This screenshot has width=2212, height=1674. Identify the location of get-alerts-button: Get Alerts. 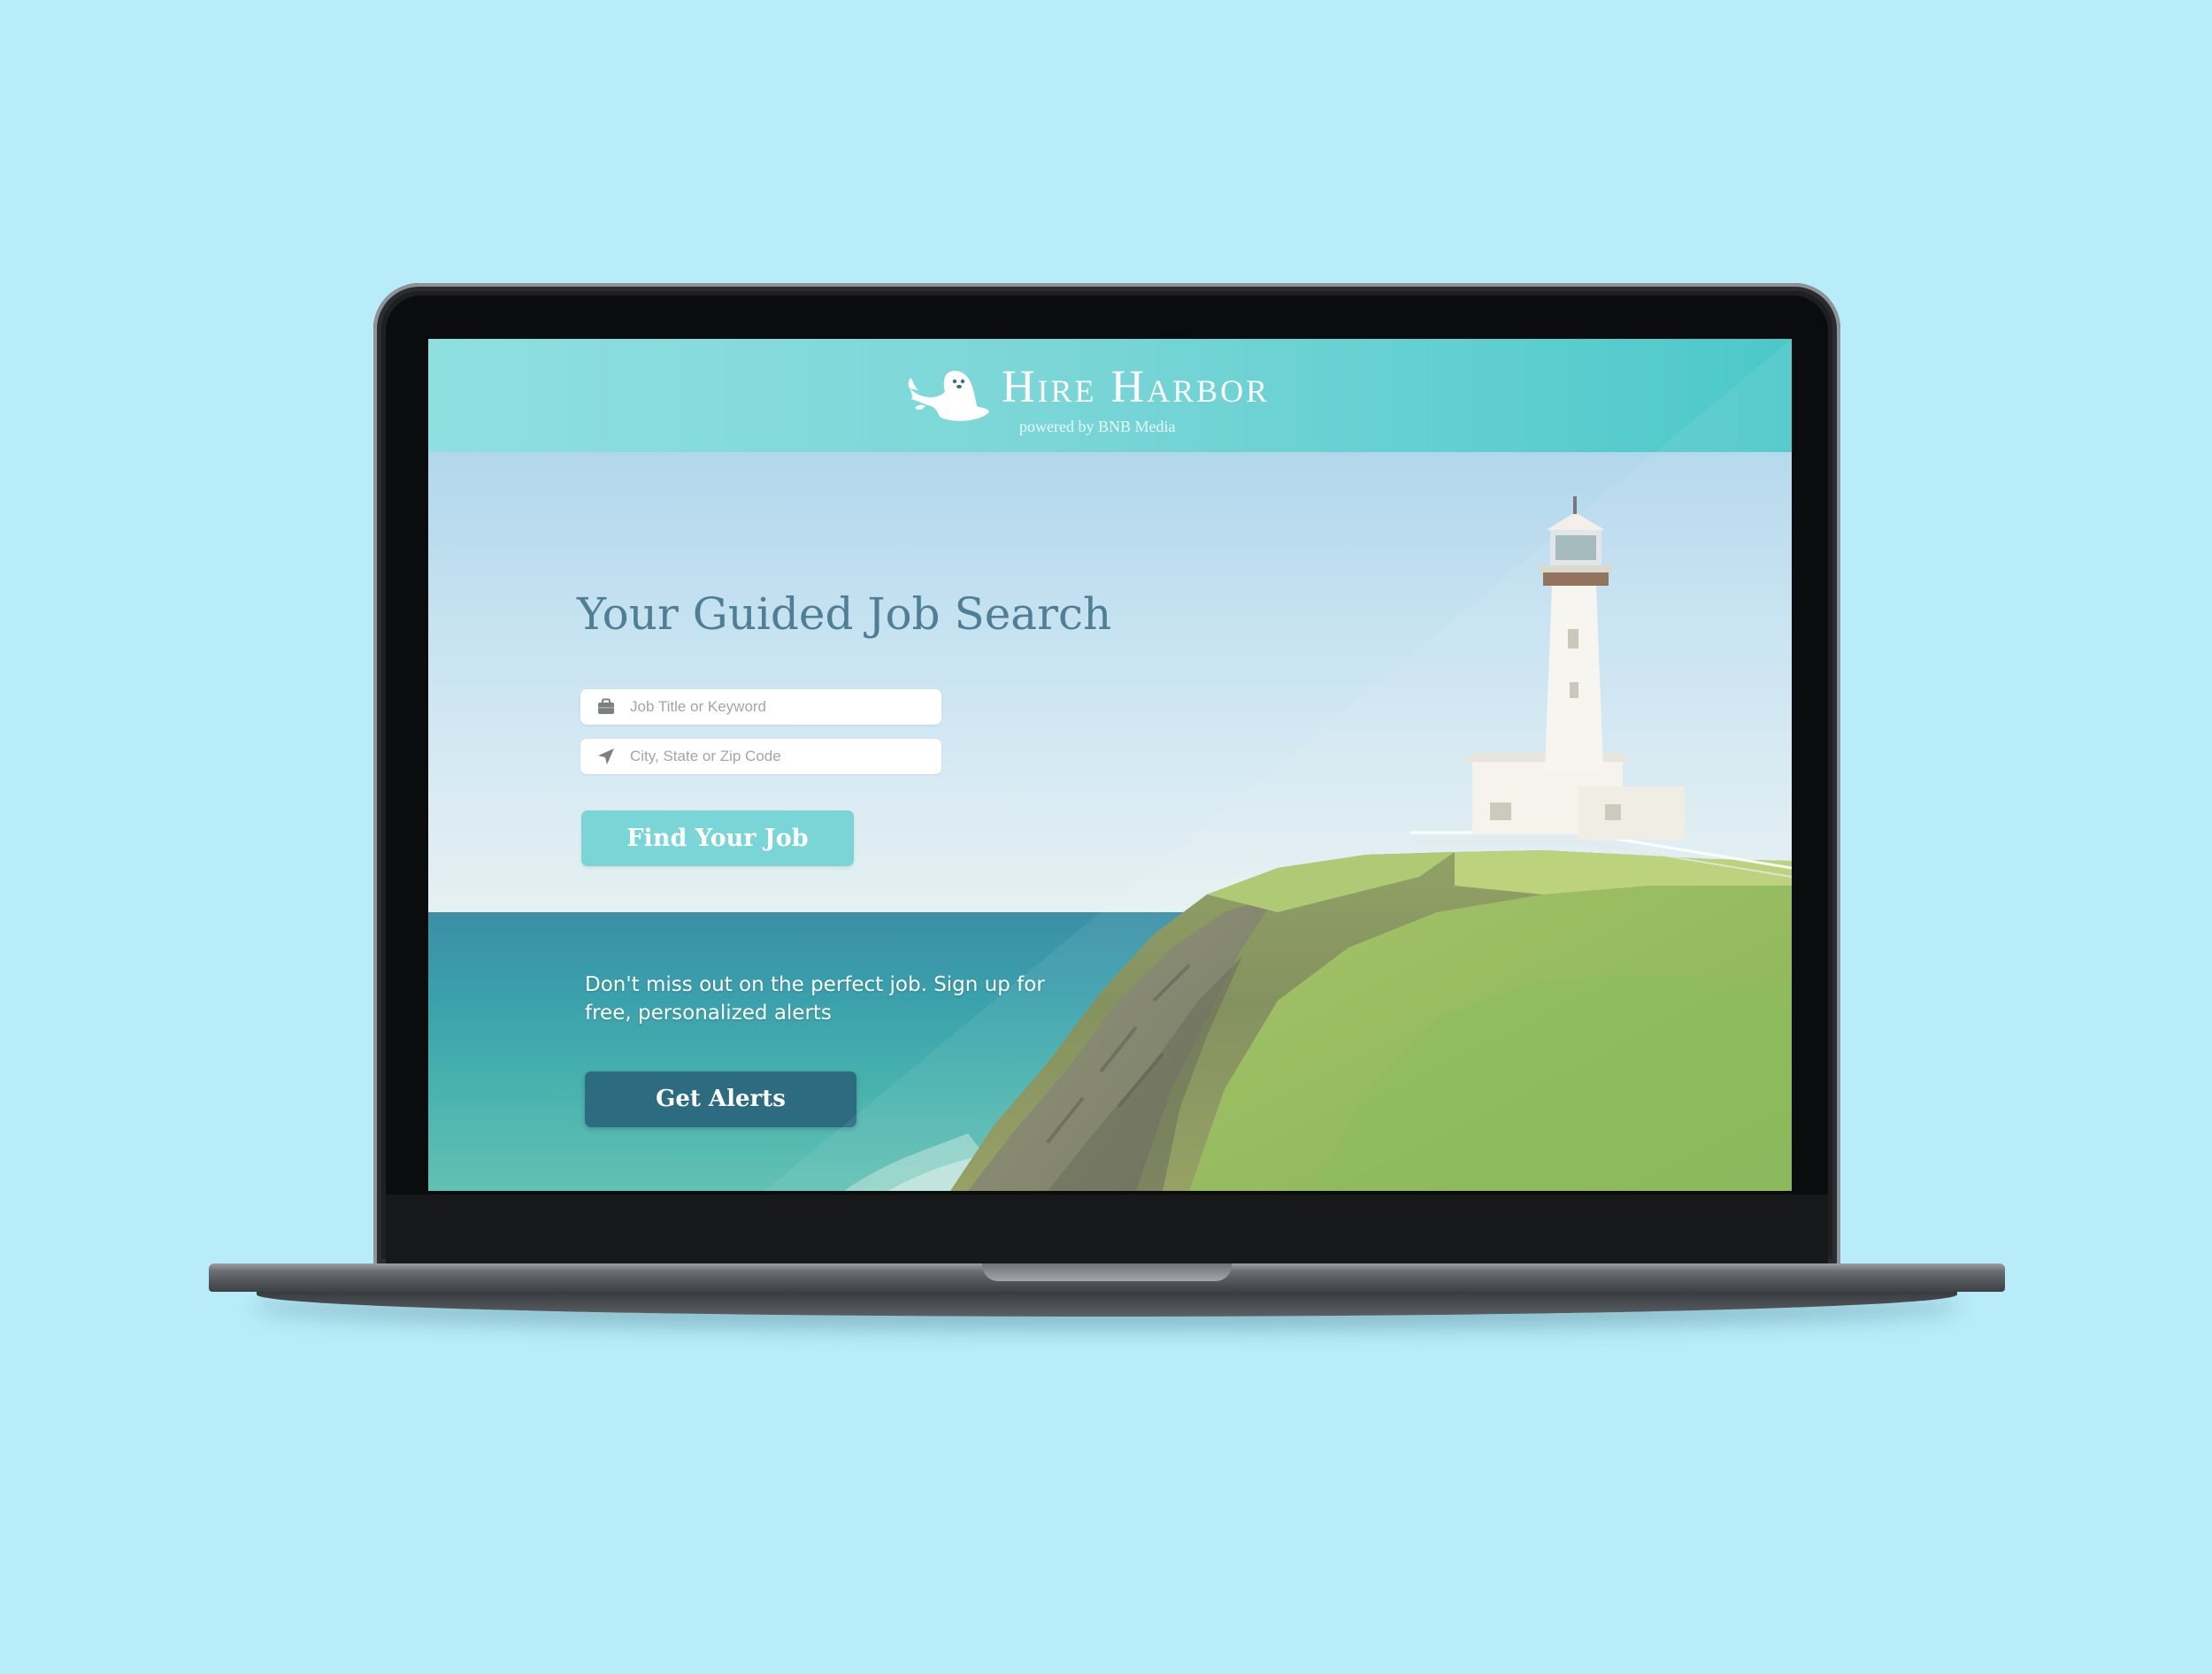
(721, 1099).